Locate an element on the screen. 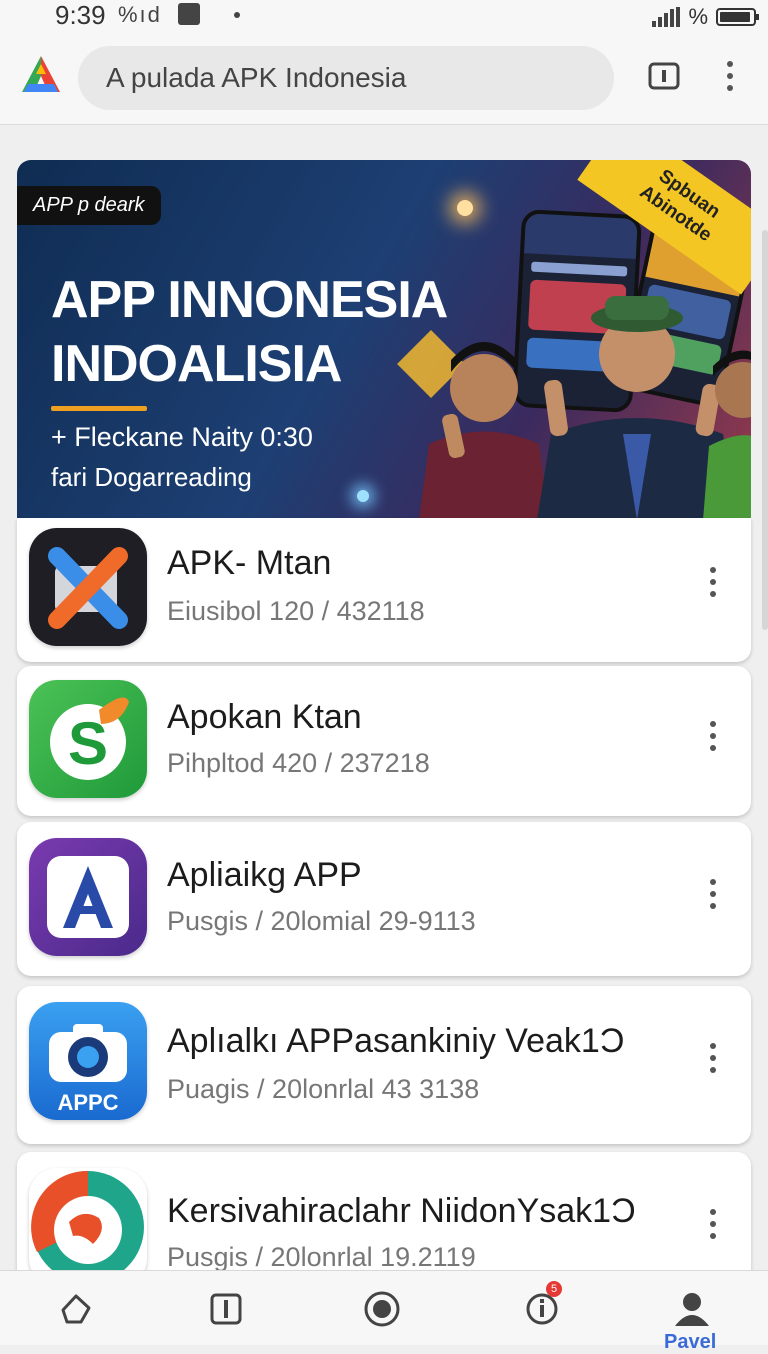  app-name: Apliaikg APP is located at coordinates (264, 875).